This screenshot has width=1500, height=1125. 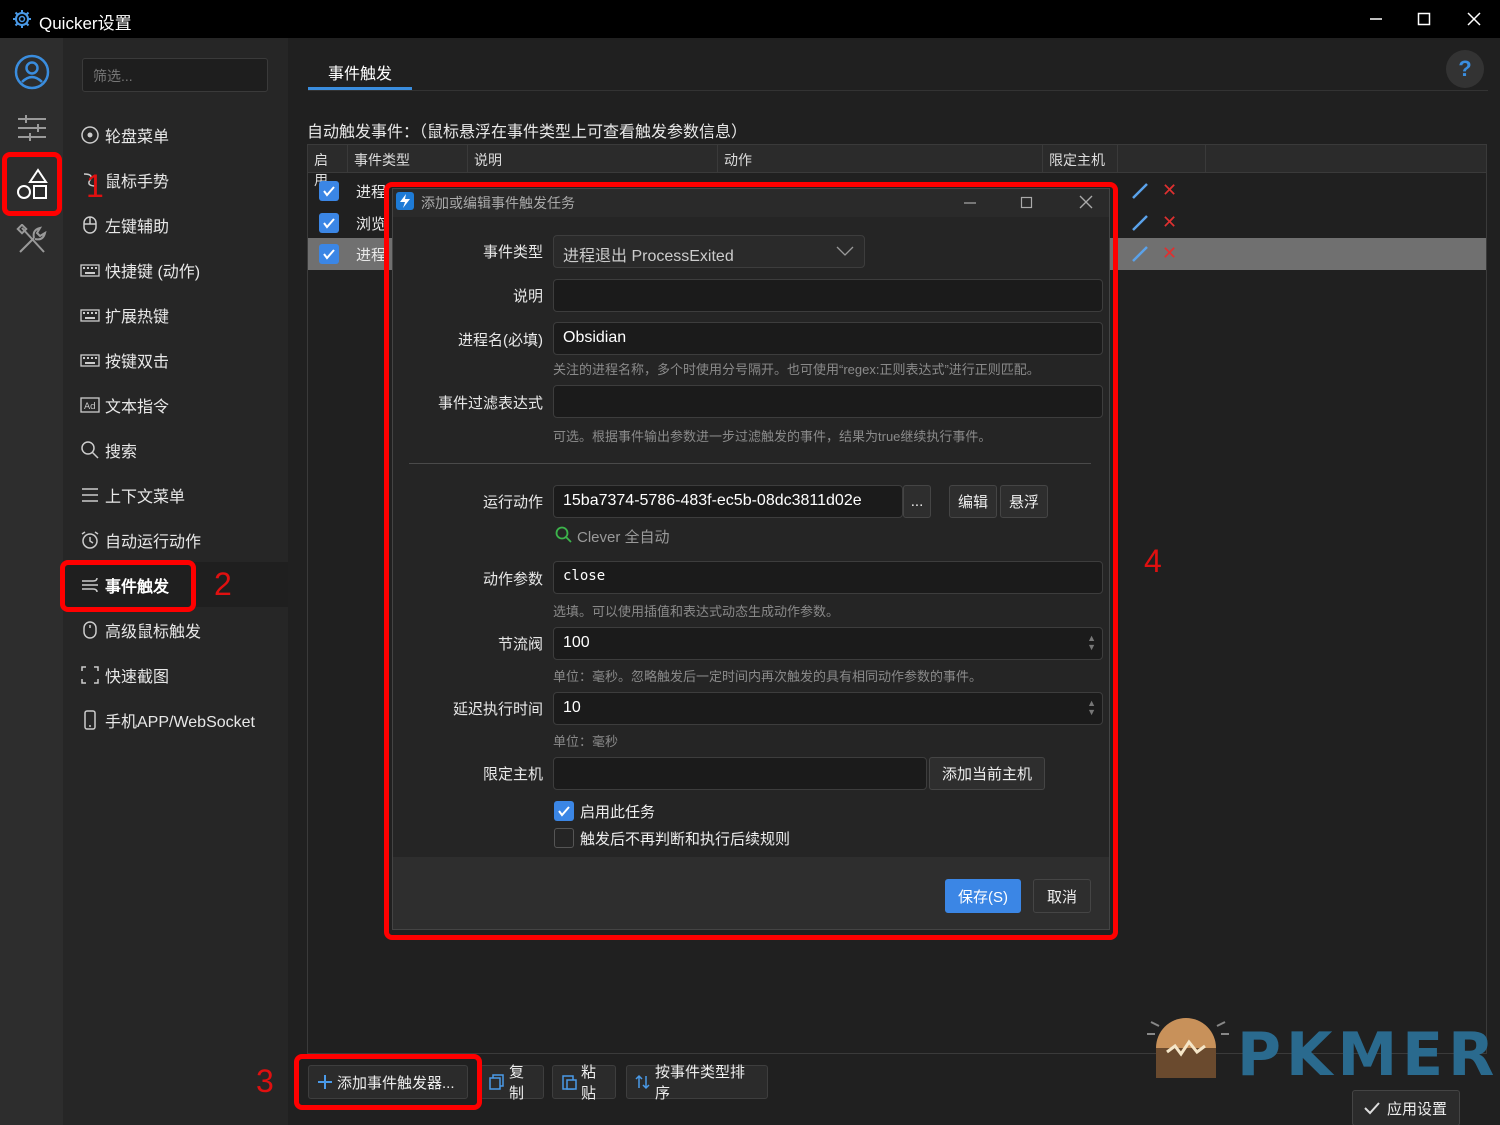 I want to click on apply-settings-button: 应用设置, so click(x=1406, y=1107).